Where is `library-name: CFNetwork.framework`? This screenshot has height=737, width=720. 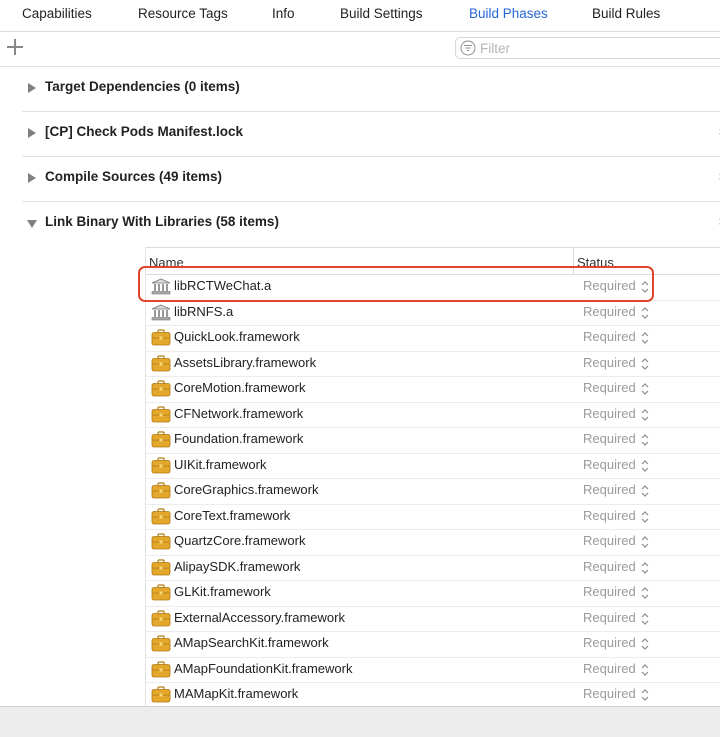 library-name: CFNetwork.framework is located at coordinates (239, 413).